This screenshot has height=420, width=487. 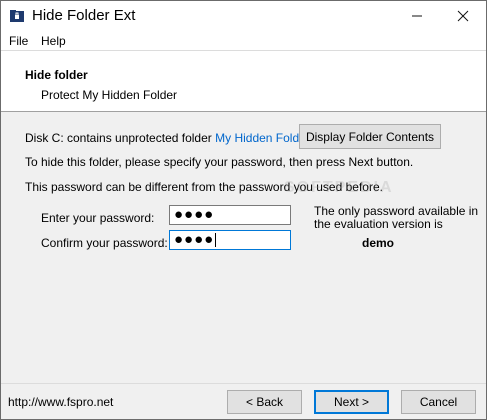 What do you see at coordinates (230, 240) in the screenshot?
I see `confirm-password-field: ●●●●` at bounding box center [230, 240].